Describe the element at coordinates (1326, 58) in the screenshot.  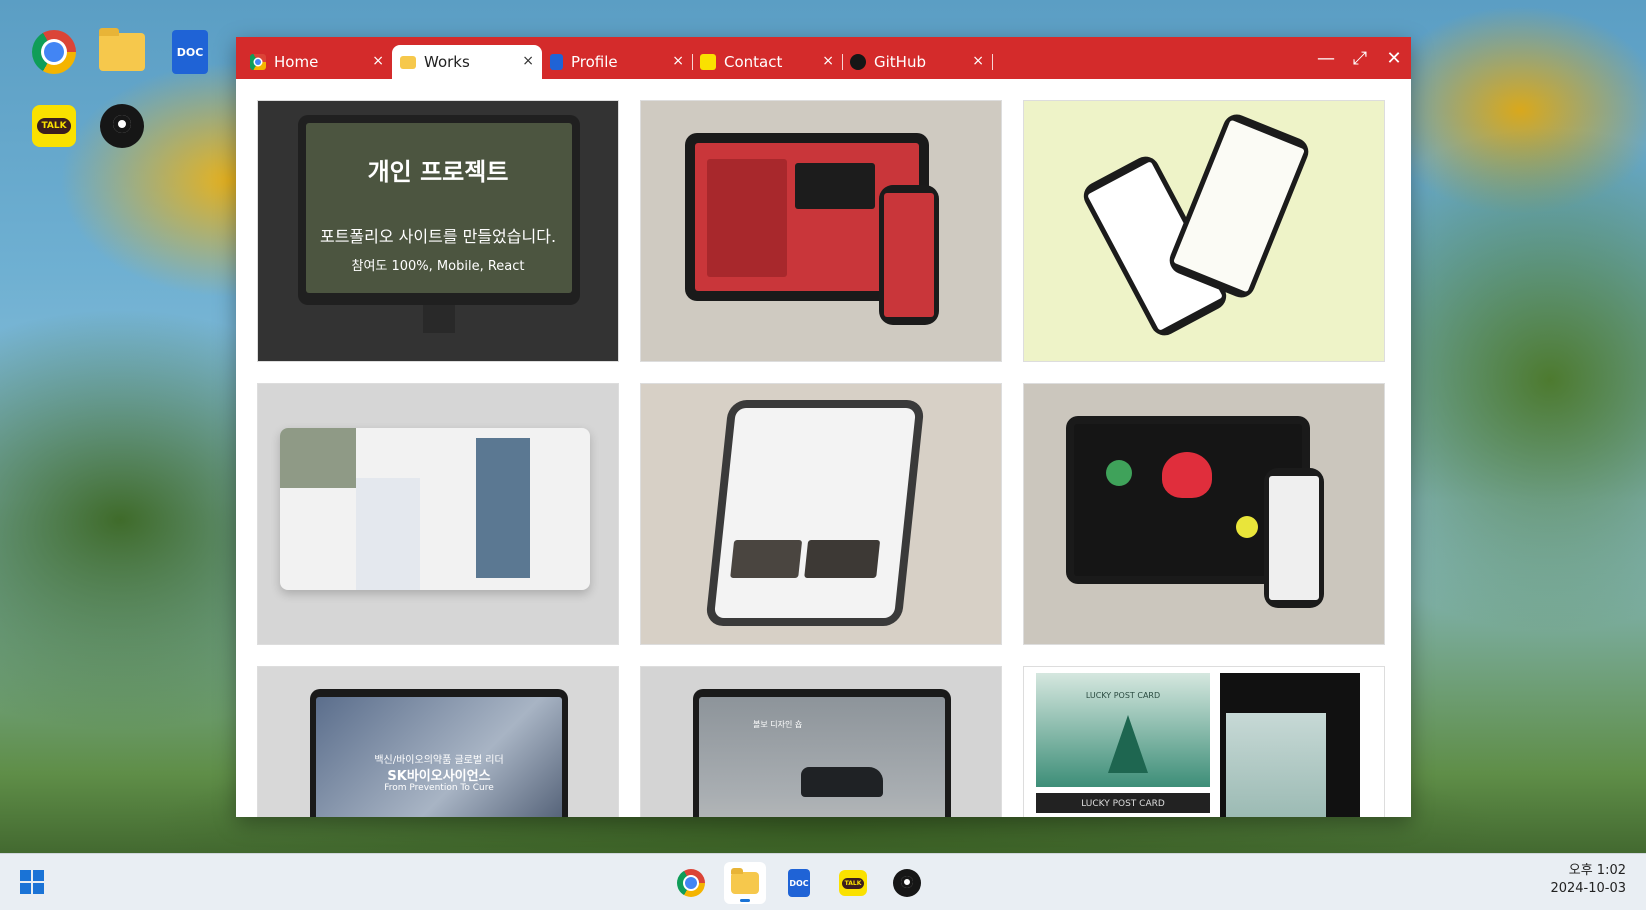
I see `minimize-icon: —` at that location.